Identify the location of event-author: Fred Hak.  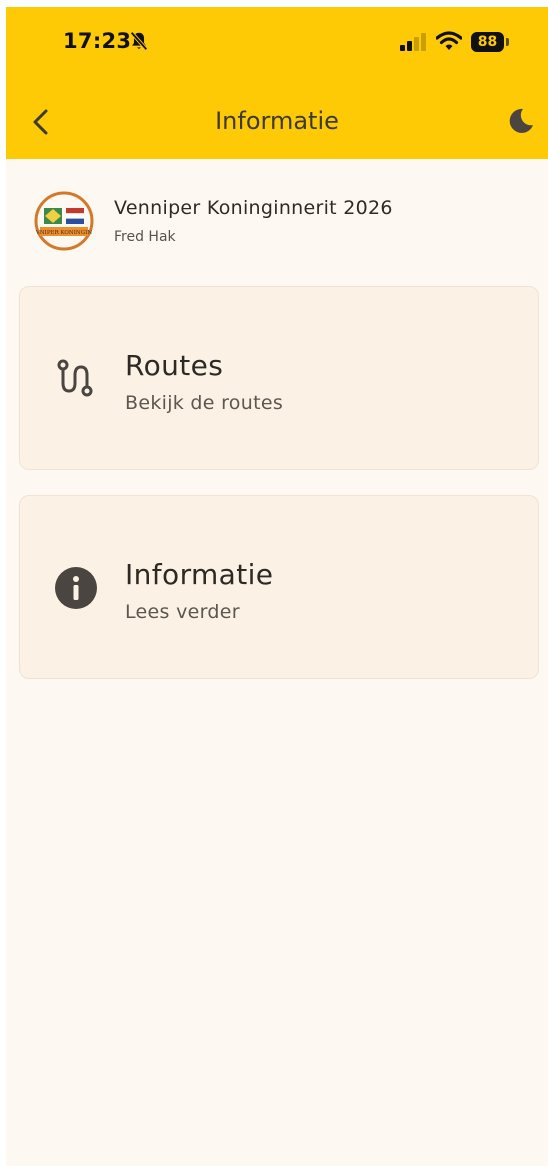
(145, 237).